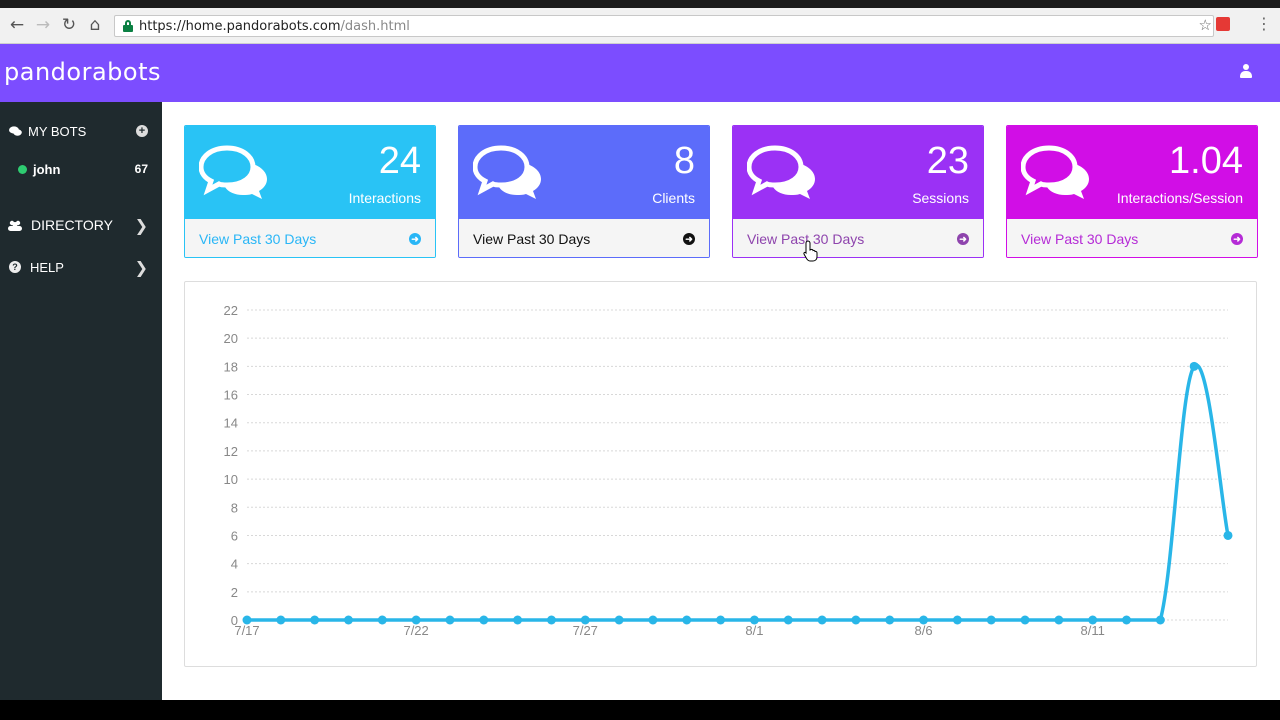 This screenshot has width=1280, height=720. I want to click on stat-value: 8, so click(684, 161).